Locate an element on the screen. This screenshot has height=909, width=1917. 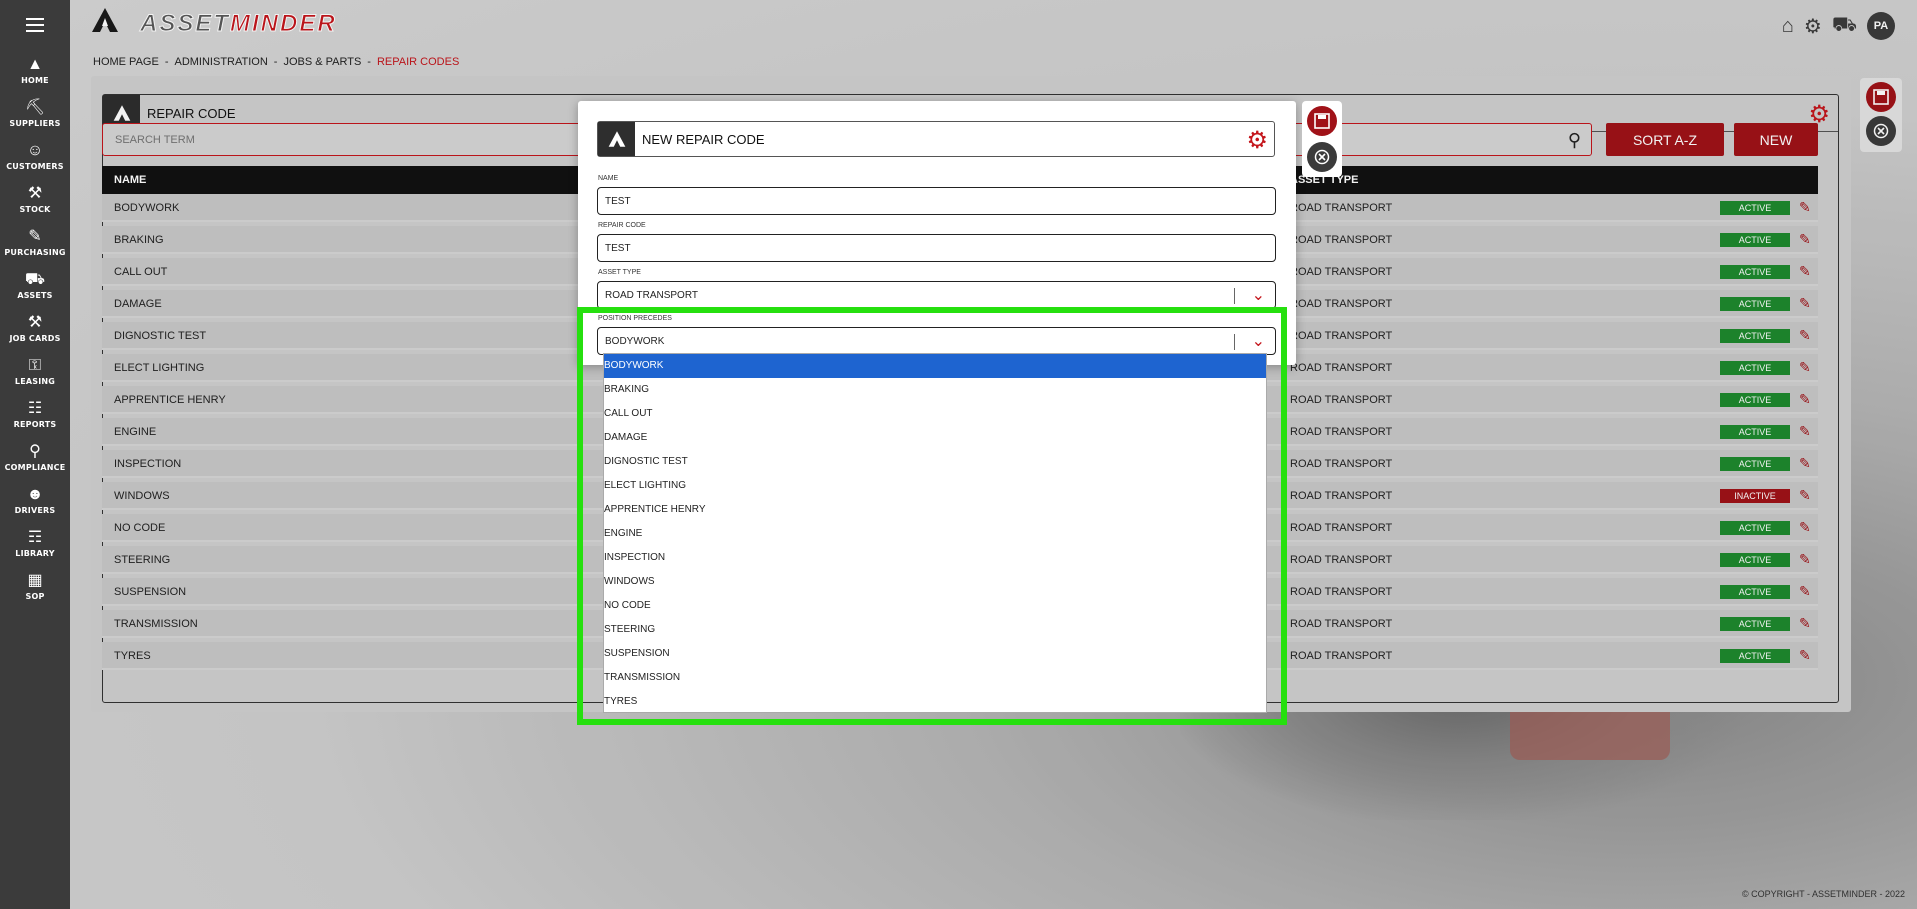
name-field-wrap is located at coordinates (936, 201).